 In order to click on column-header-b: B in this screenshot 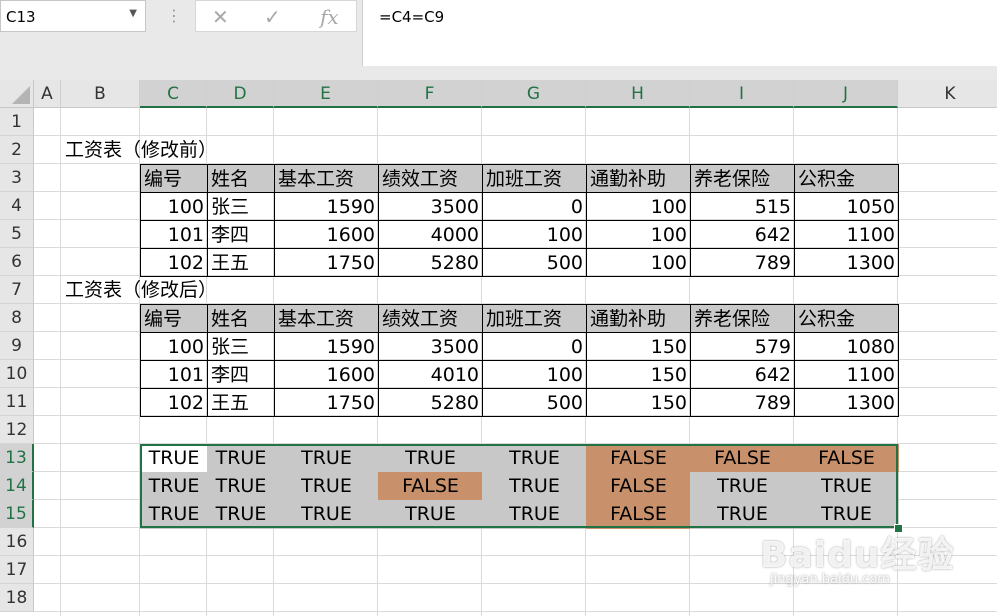, I will do `click(100, 94)`.